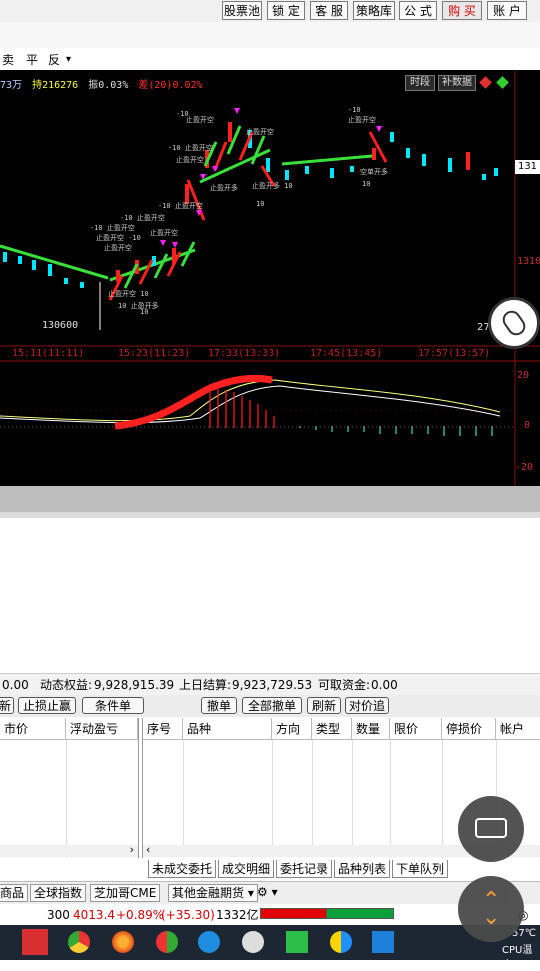 The height and width of the screenshot is (971, 540). I want to click on iqiyi-icon, so click(297, 942).